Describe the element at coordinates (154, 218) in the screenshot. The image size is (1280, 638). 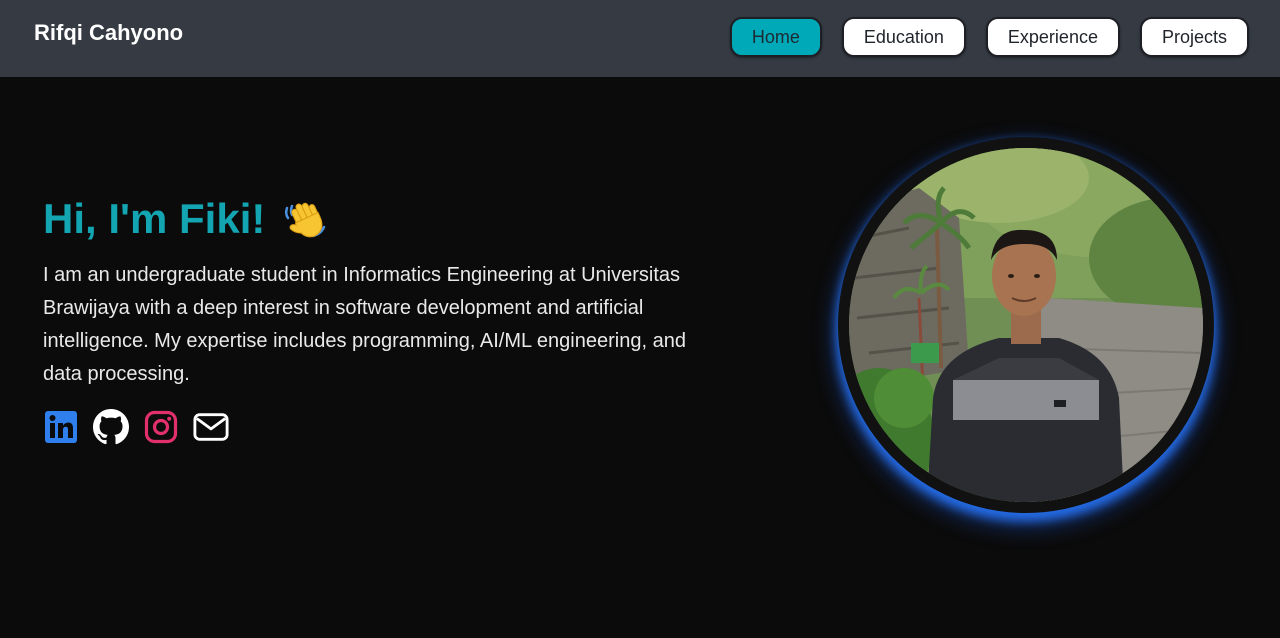
I see `greeting-text: Hi, I'm Fiki!` at that location.